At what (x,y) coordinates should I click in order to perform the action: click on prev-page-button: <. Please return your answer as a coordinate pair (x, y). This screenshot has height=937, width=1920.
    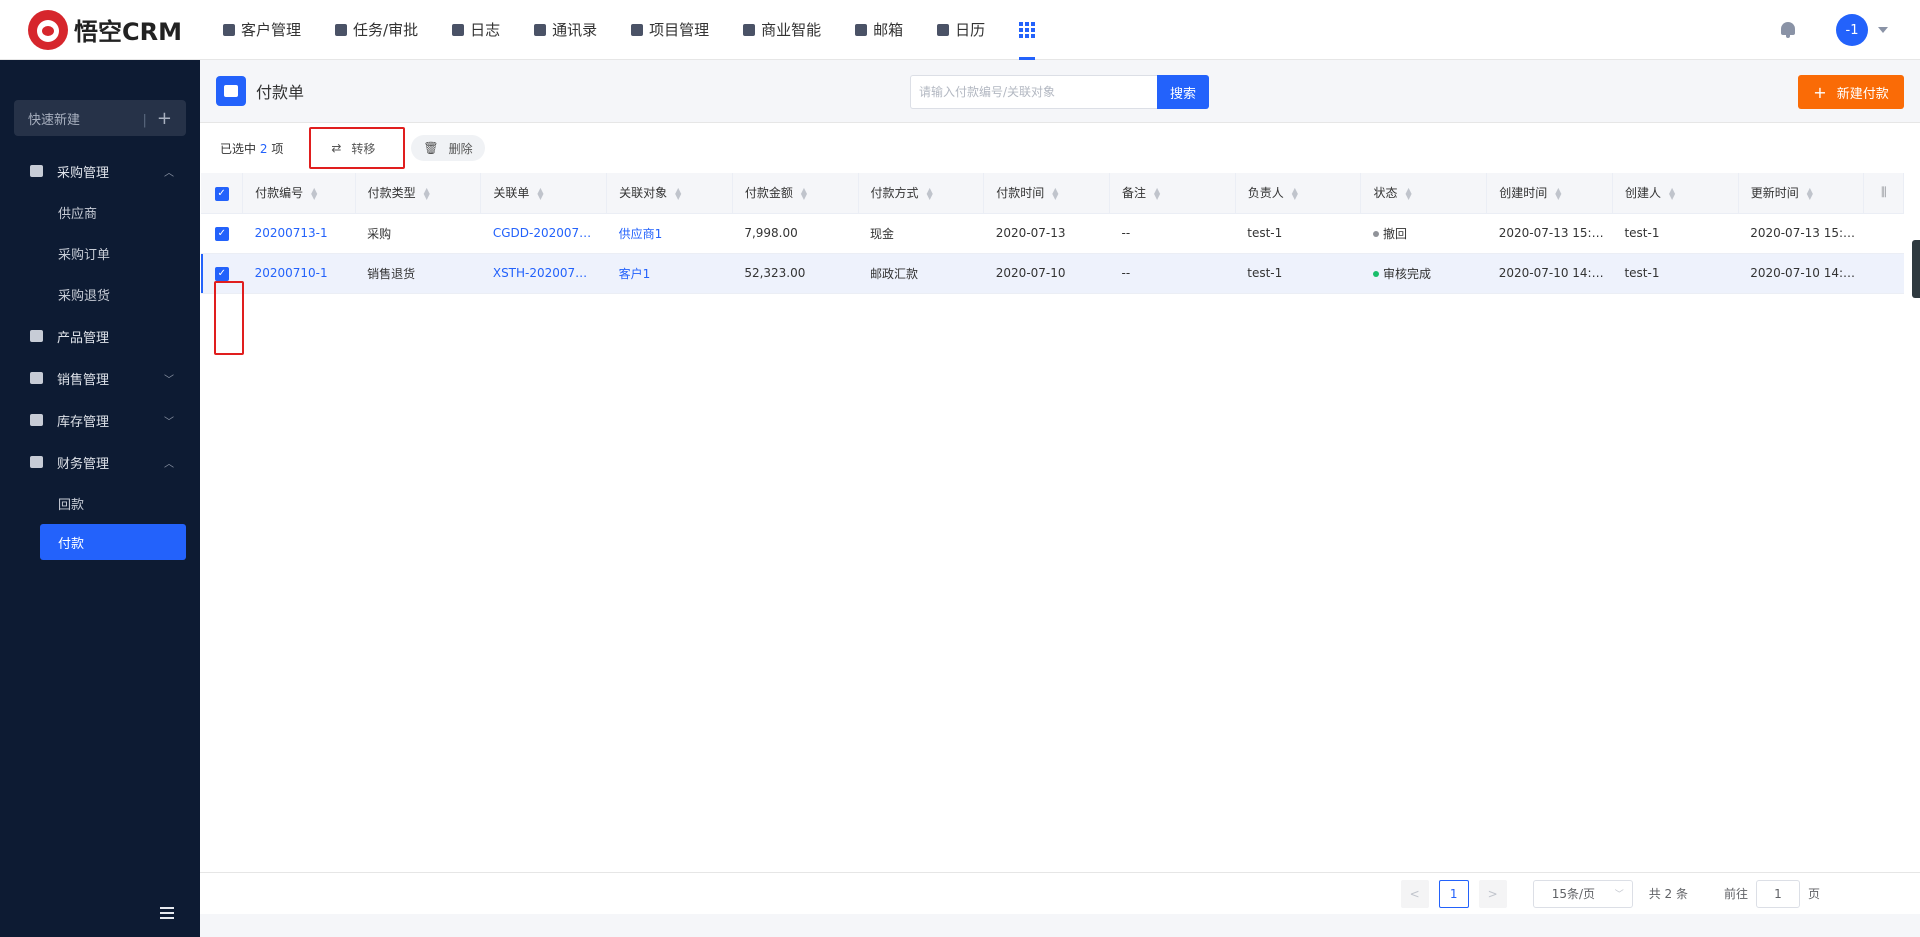
    Looking at the image, I should click on (1414, 893).